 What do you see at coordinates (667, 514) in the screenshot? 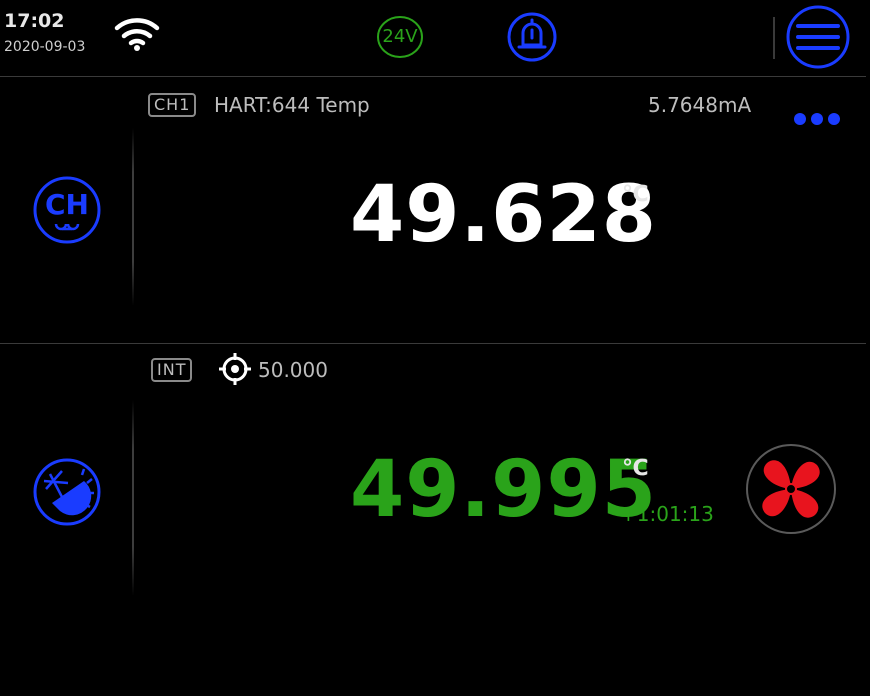
I see `stability-elapsed-time: +1:01:13` at bounding box center [667, 514].